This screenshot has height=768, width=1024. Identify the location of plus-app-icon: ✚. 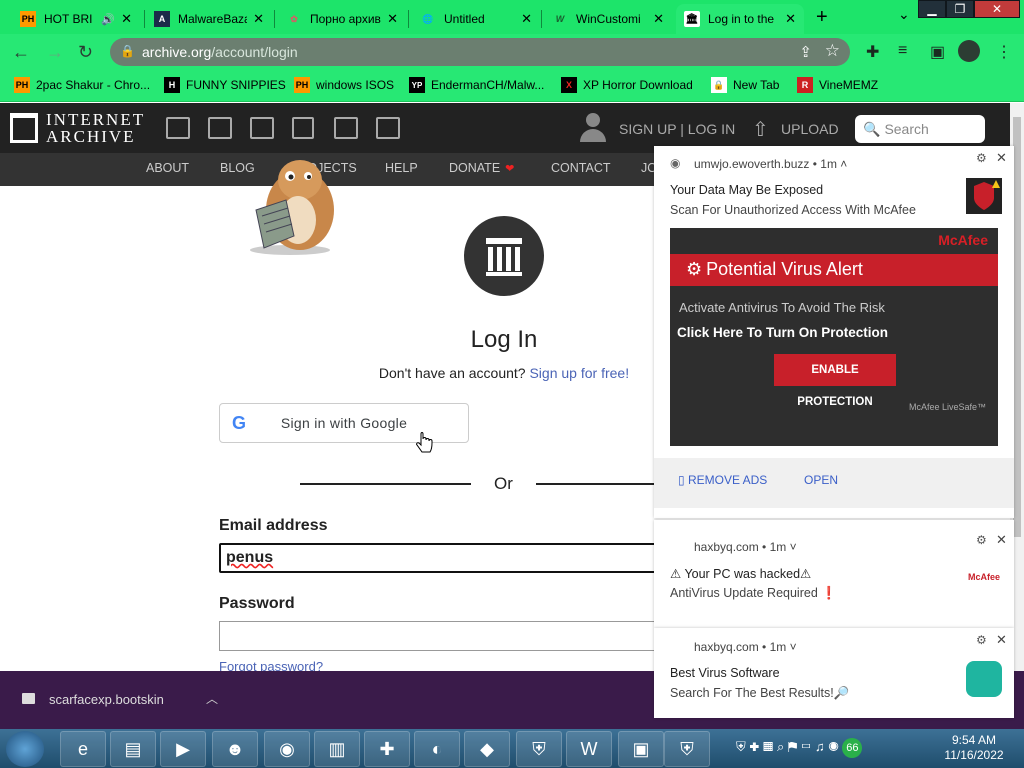
(387, 749).